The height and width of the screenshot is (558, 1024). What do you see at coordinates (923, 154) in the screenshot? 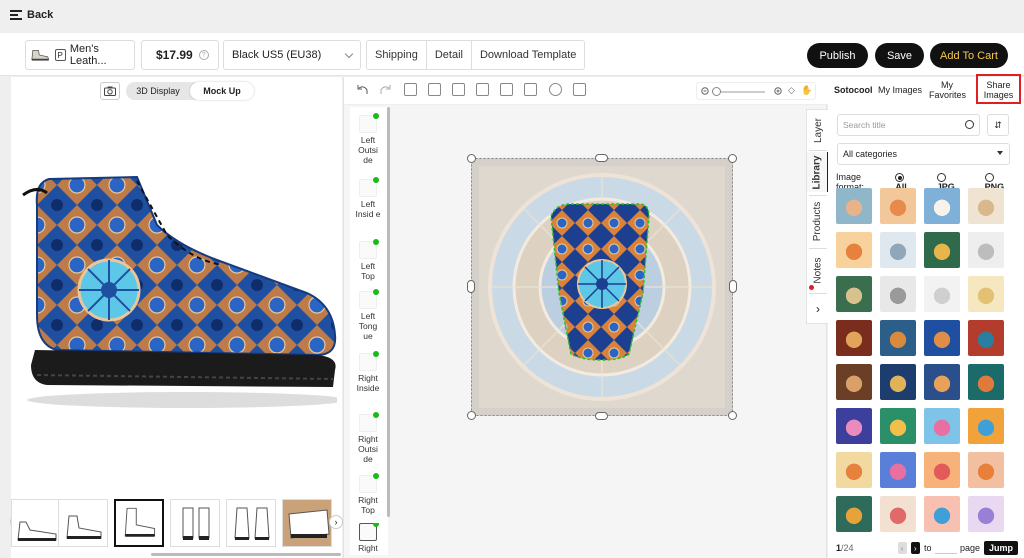
I see `category-select: All categories` at bounding box center [923, 154].